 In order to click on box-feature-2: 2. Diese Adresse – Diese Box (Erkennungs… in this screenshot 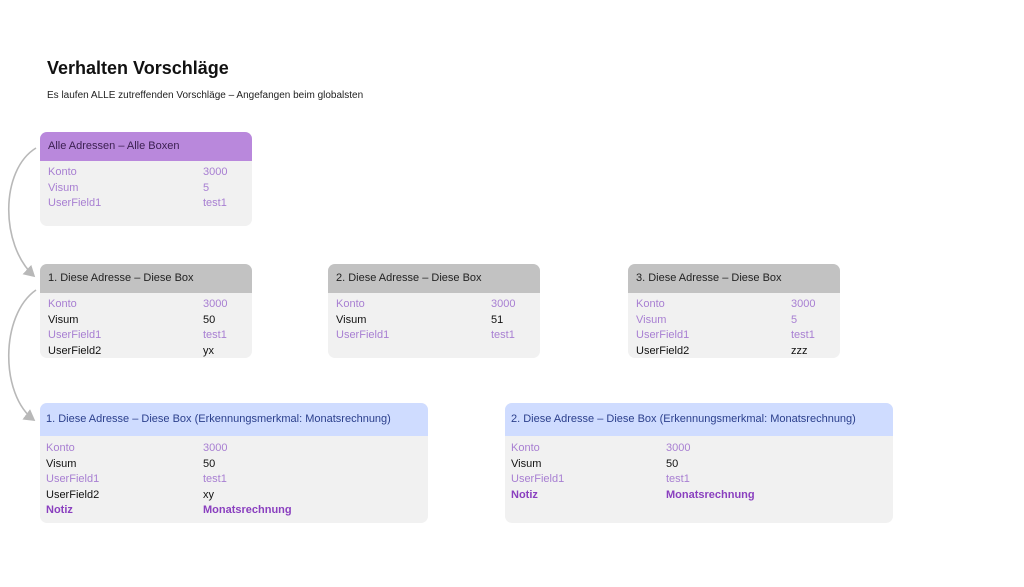, I will do `click(699, 463)`.